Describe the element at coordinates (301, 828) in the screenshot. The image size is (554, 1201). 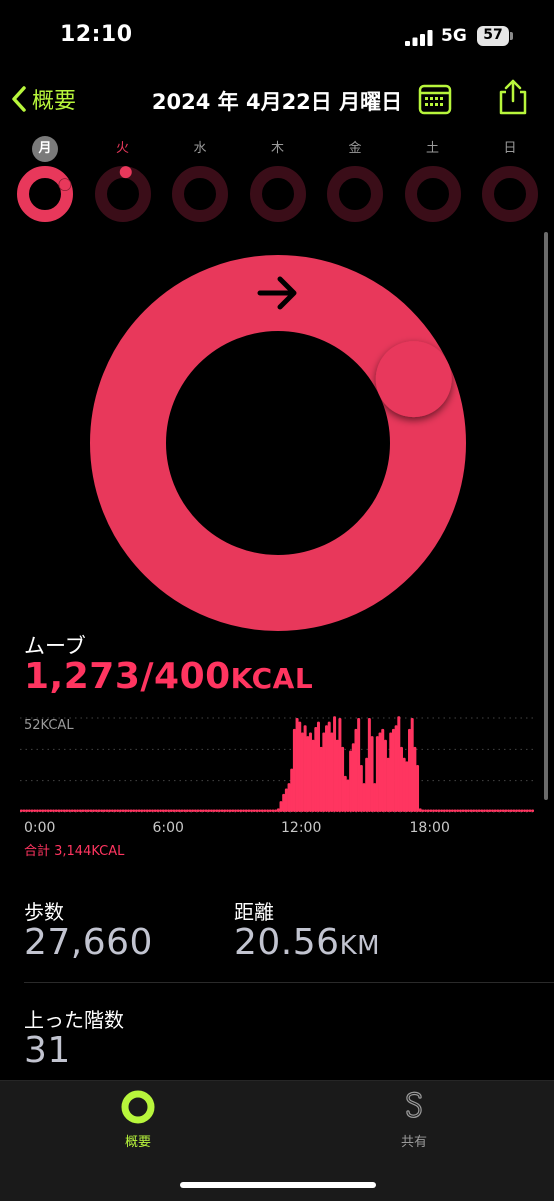
I see `chart-x-tick: 12:00` at that location.